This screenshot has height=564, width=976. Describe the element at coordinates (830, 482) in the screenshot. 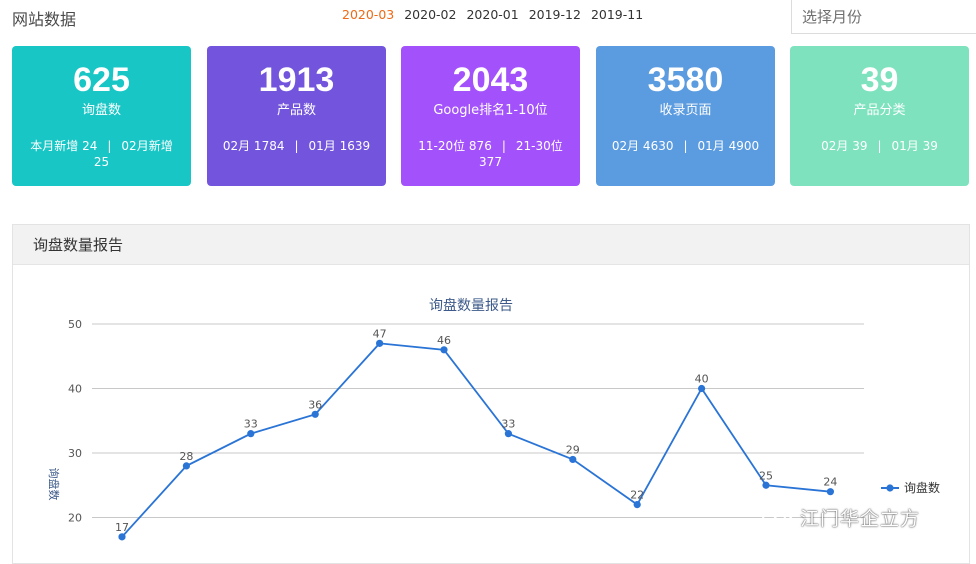

I see `data-label: 24` at that location.